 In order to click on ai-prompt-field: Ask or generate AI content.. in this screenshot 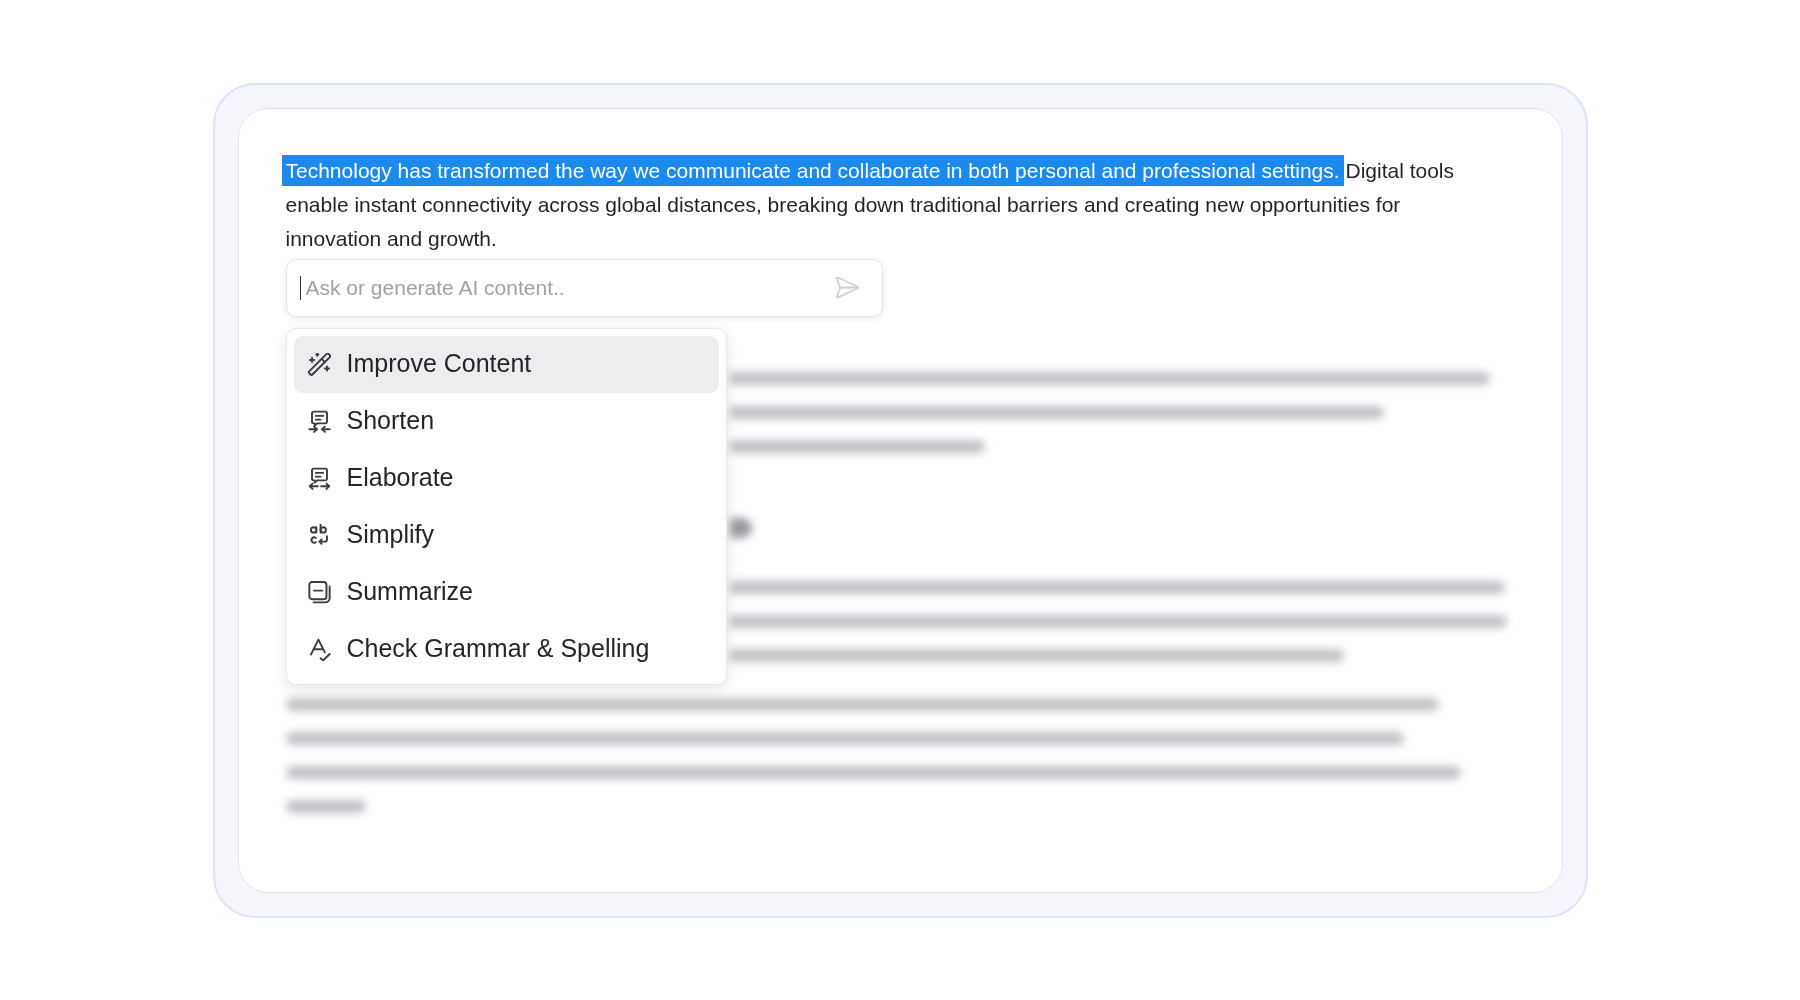, I will do `click(584, 287)`.